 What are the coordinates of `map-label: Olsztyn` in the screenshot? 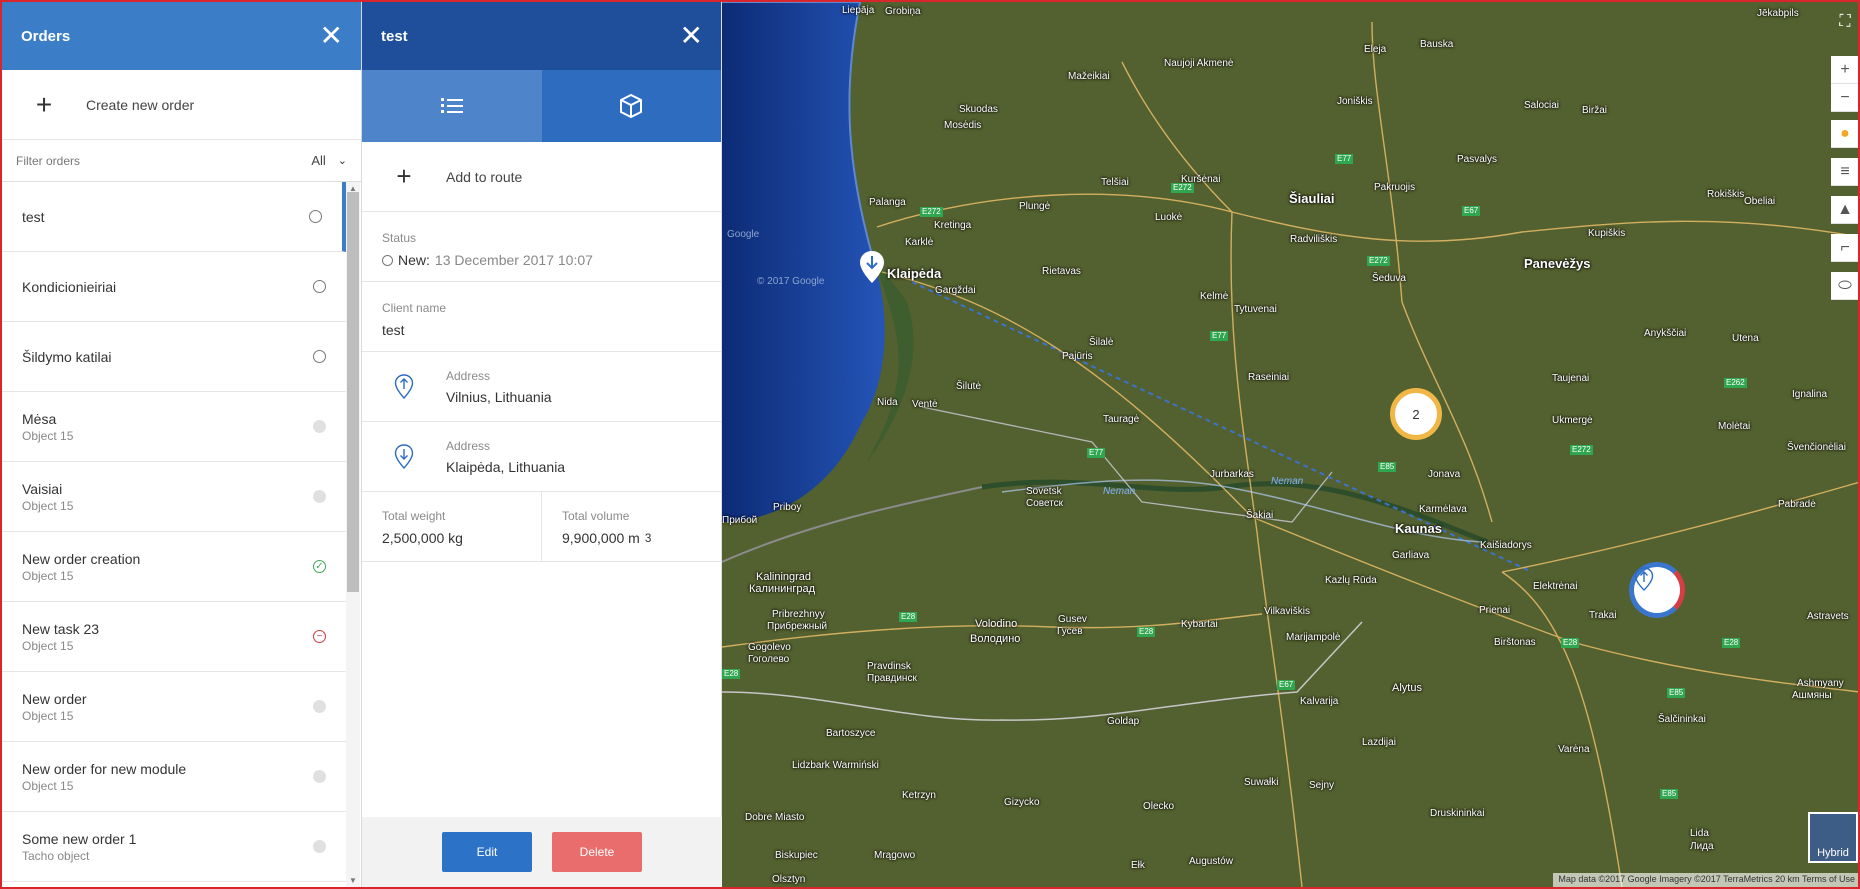 It's located at (789, 879).